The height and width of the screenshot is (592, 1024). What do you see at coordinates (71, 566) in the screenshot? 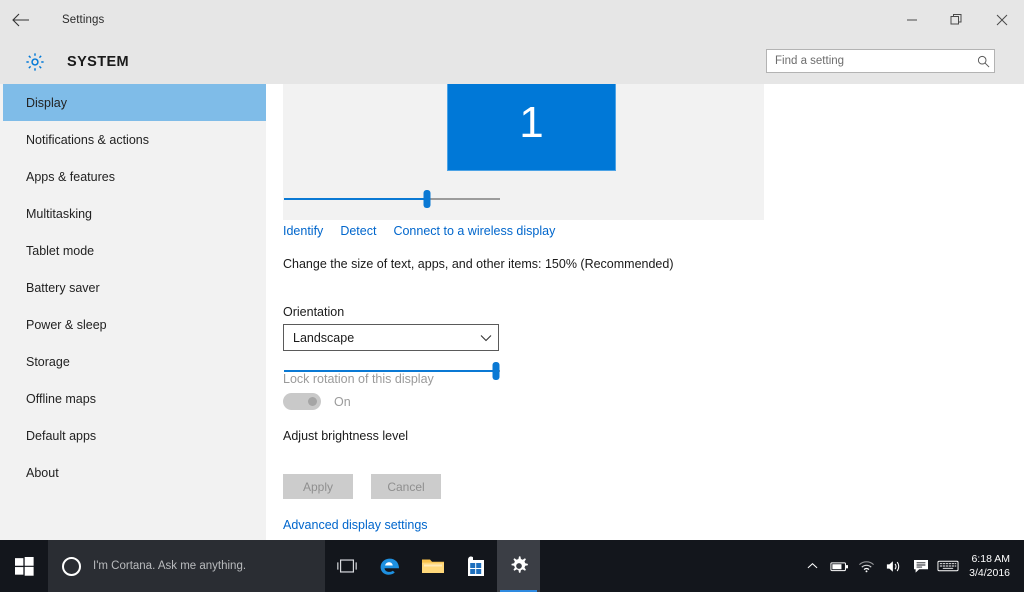
I see `cortana-circle-icon` at bounding box center [71, 566].